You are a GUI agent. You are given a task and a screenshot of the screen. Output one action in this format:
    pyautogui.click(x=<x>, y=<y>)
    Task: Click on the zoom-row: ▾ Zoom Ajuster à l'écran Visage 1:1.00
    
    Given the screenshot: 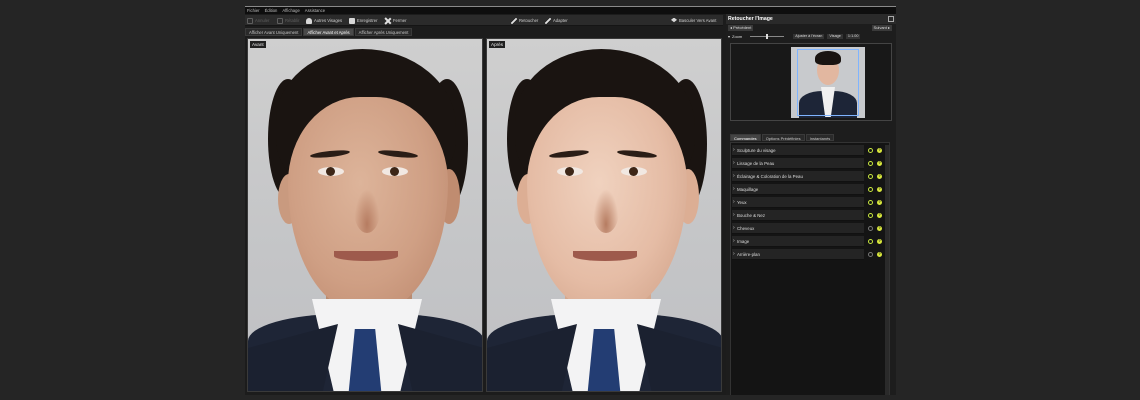 What is the action you would take?
    pyautogui.click(x=811, y=36)
    